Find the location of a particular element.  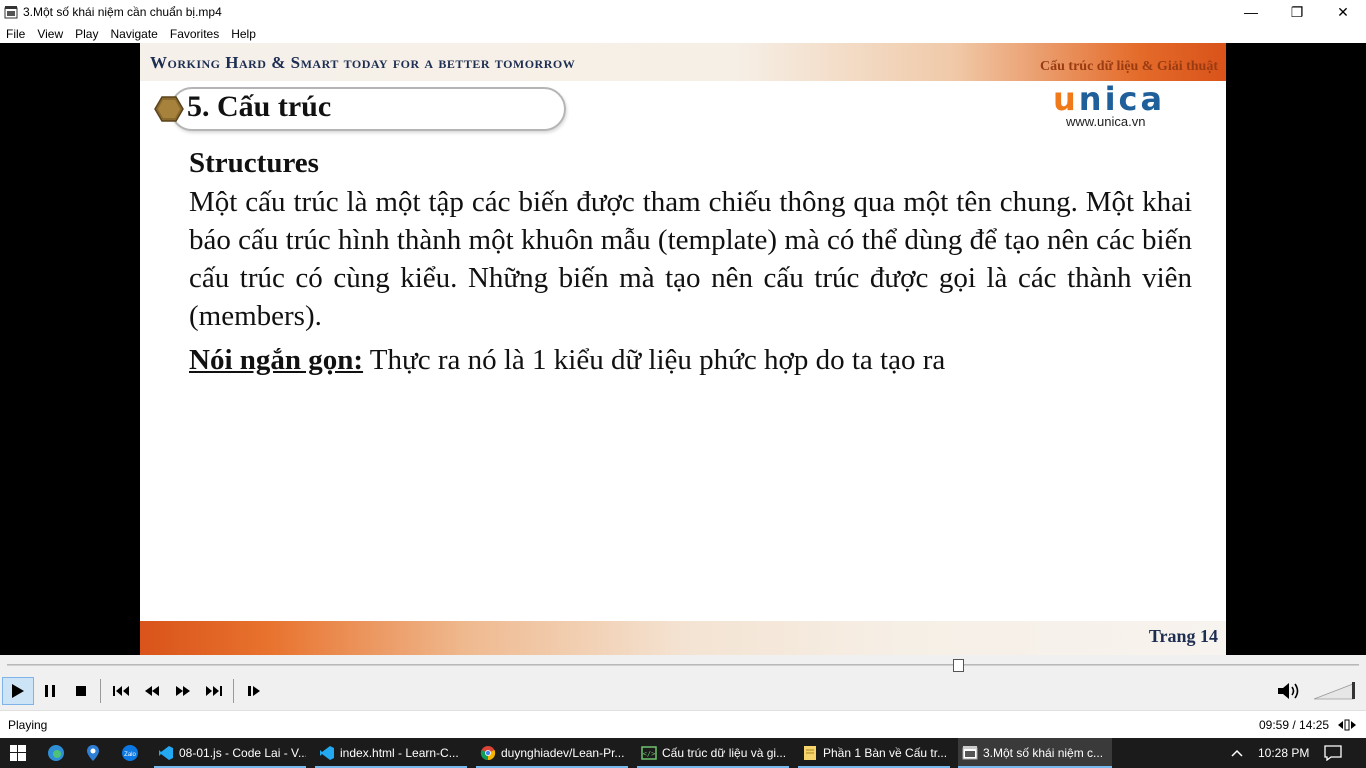

seek-thumb is located at coordinates (958, 665).